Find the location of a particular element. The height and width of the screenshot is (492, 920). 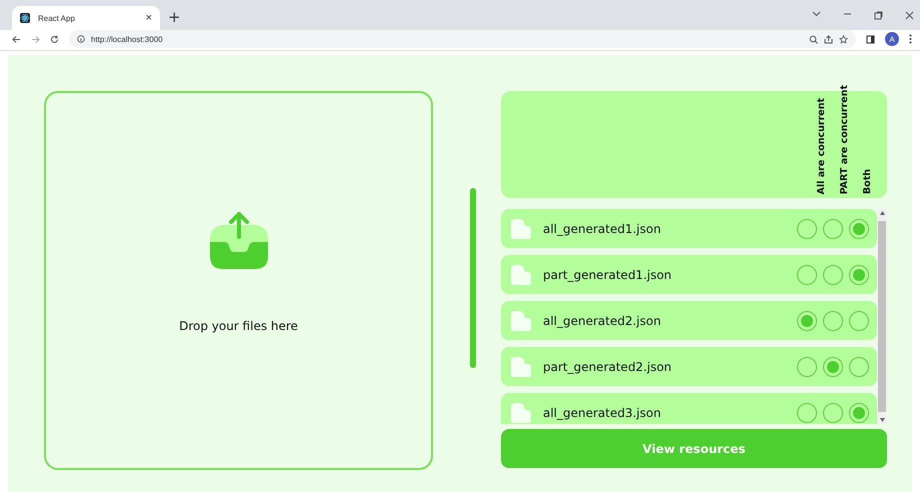

react-logo-icon is located at coordinates (25, 18).